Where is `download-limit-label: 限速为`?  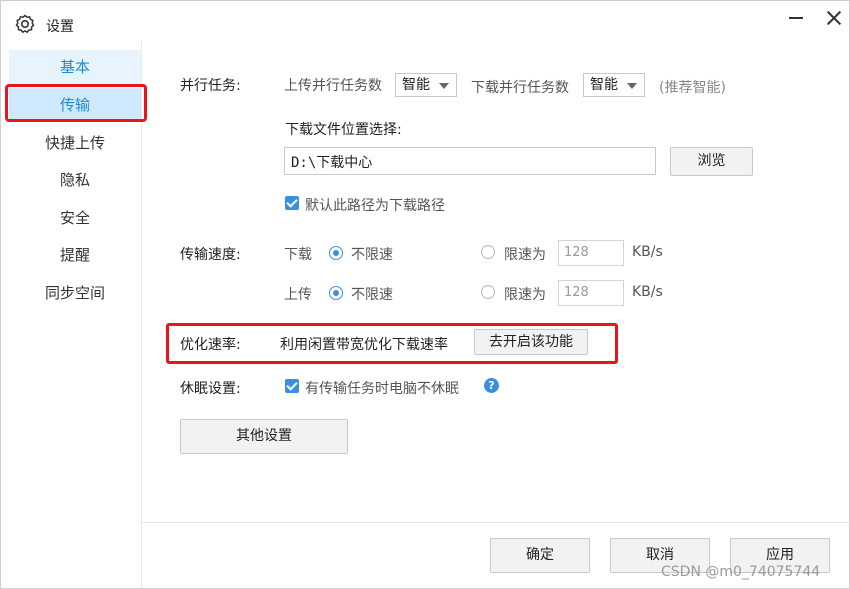 download-limit-label: 限速为 is located at coordinates (525, 255).